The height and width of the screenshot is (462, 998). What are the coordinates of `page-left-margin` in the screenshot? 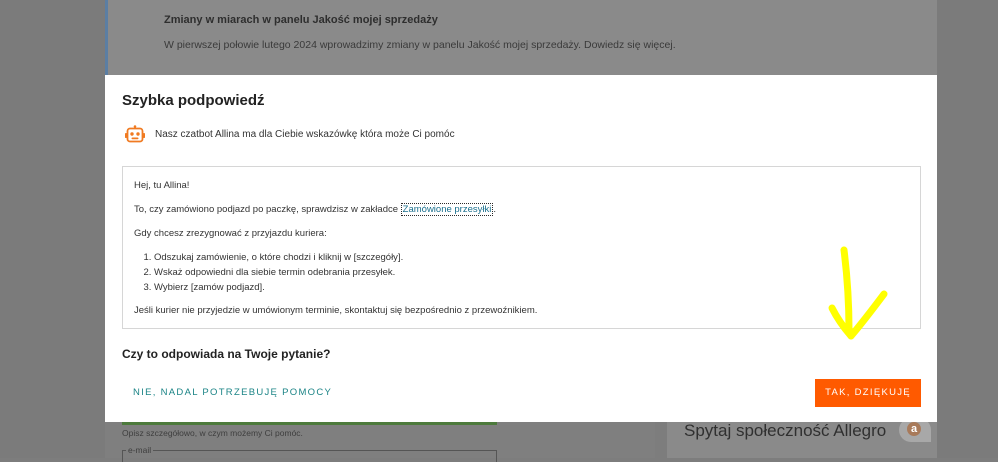 It's located at (52, 229).